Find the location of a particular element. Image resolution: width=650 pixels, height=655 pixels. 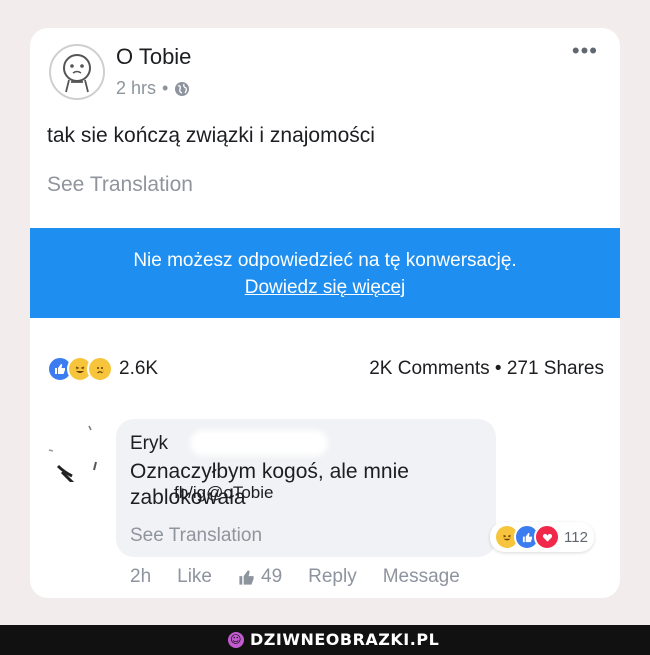

sad-reaction-icon is located at coordinates (100, 369).